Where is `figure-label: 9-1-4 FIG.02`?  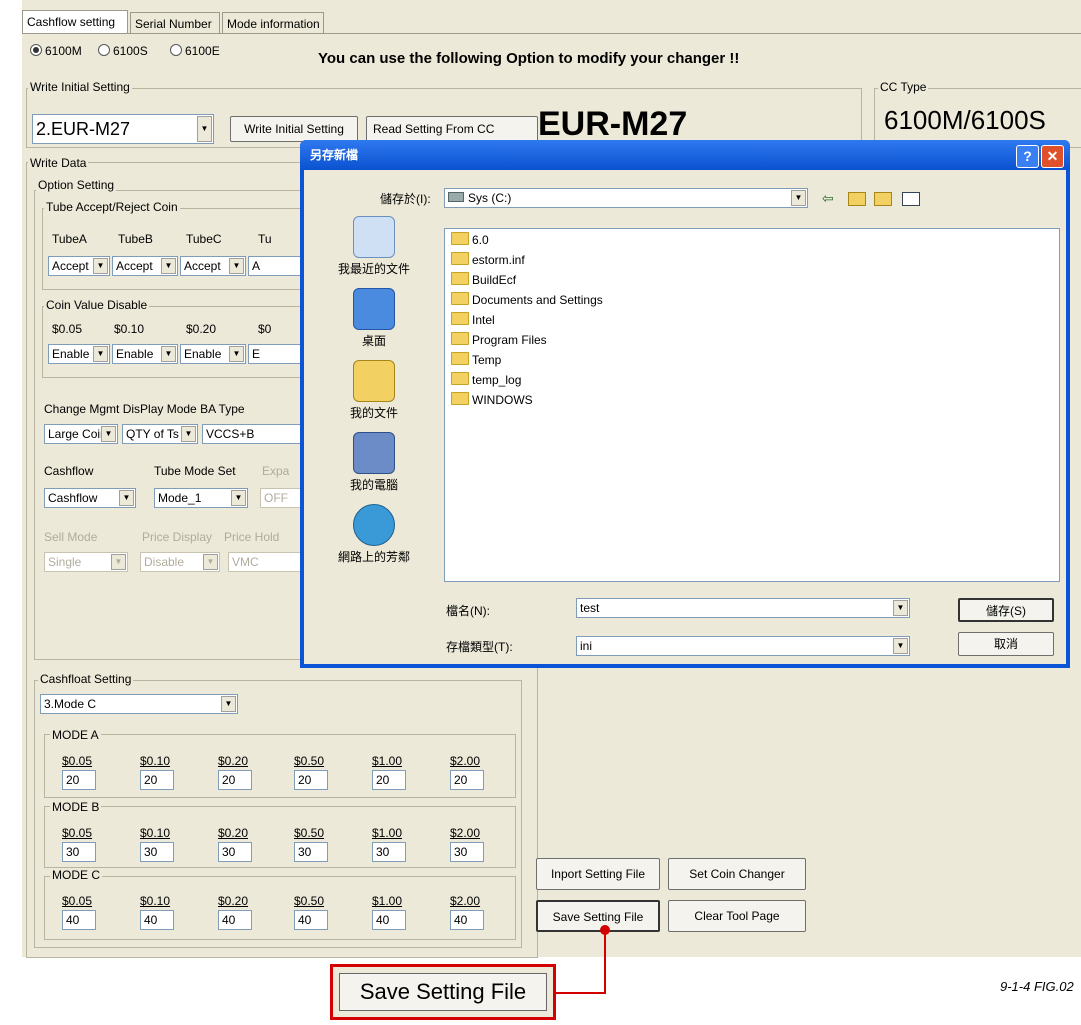
figure-label: 9-1-4 FIG.02 is located at coordinates (1037, 986).